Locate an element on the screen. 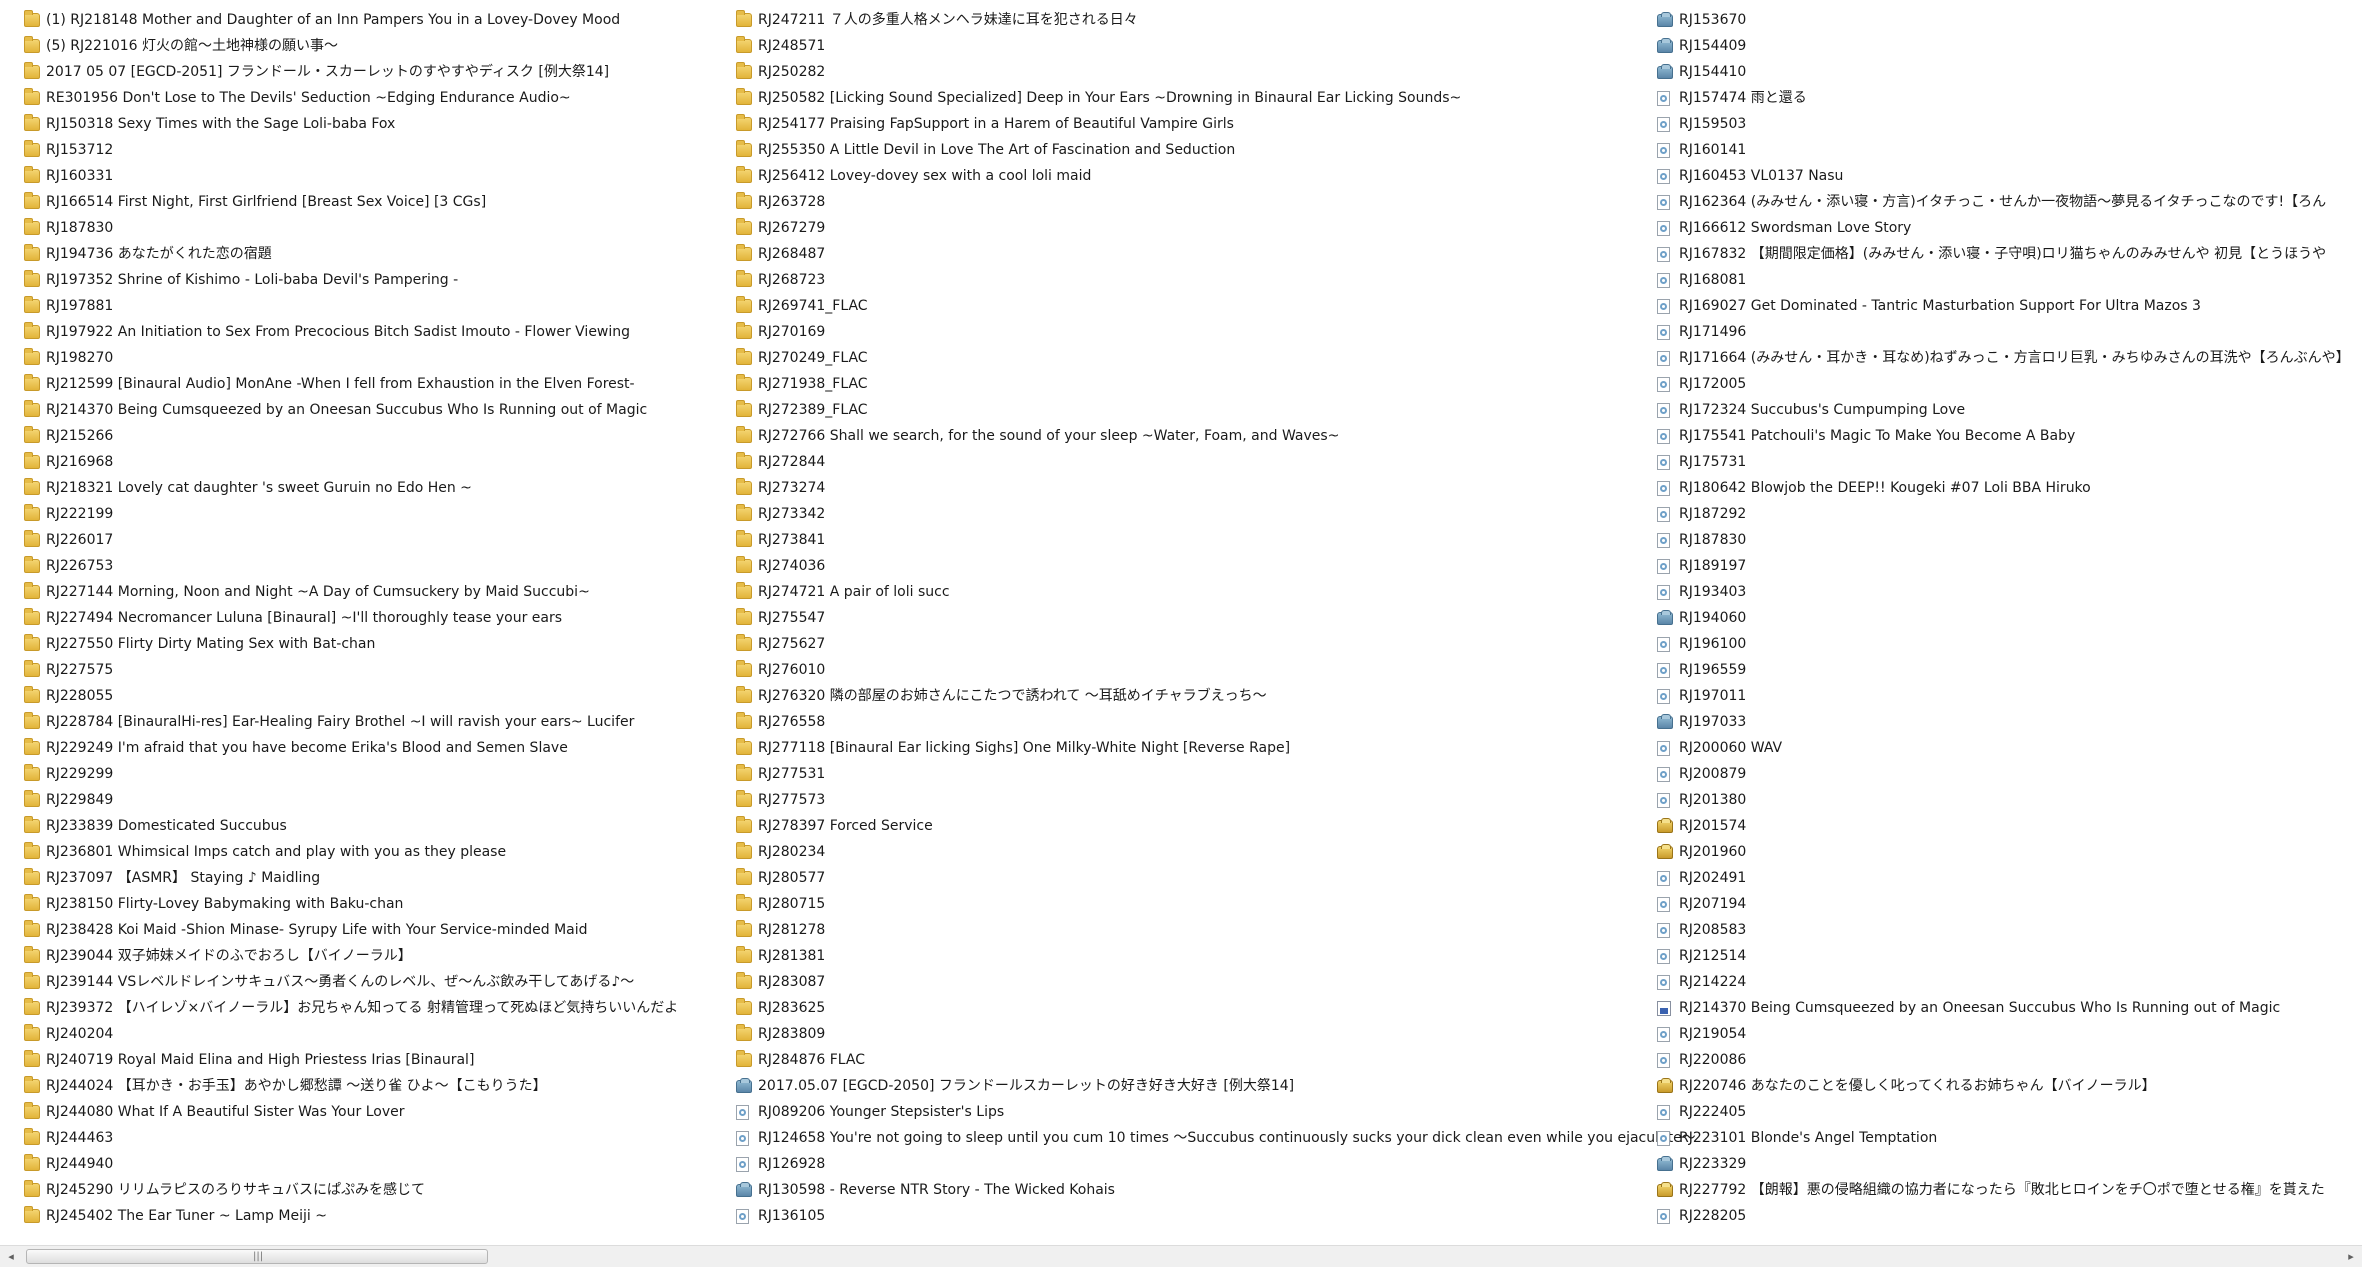 This screenshot has height=1267, width=2362. list-item: RJ244940 is located at coordinates (351, 1164).